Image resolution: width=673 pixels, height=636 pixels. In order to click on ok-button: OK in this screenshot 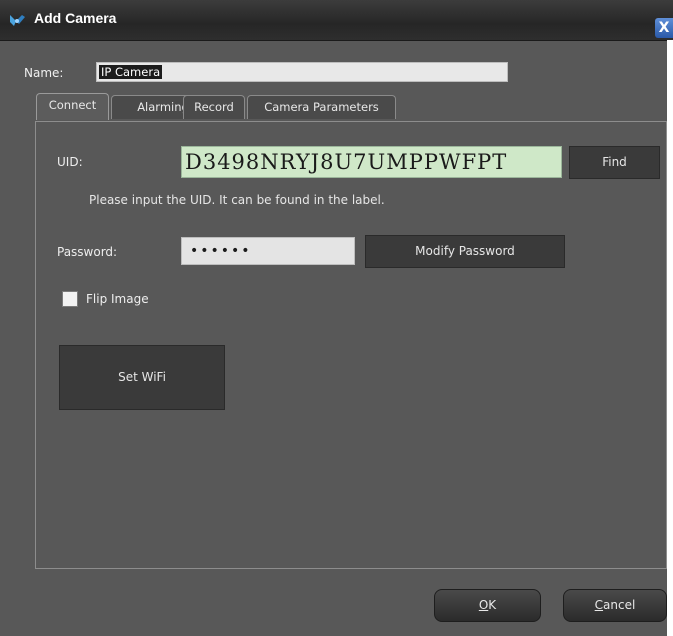, I will do `click(487, 605)`.